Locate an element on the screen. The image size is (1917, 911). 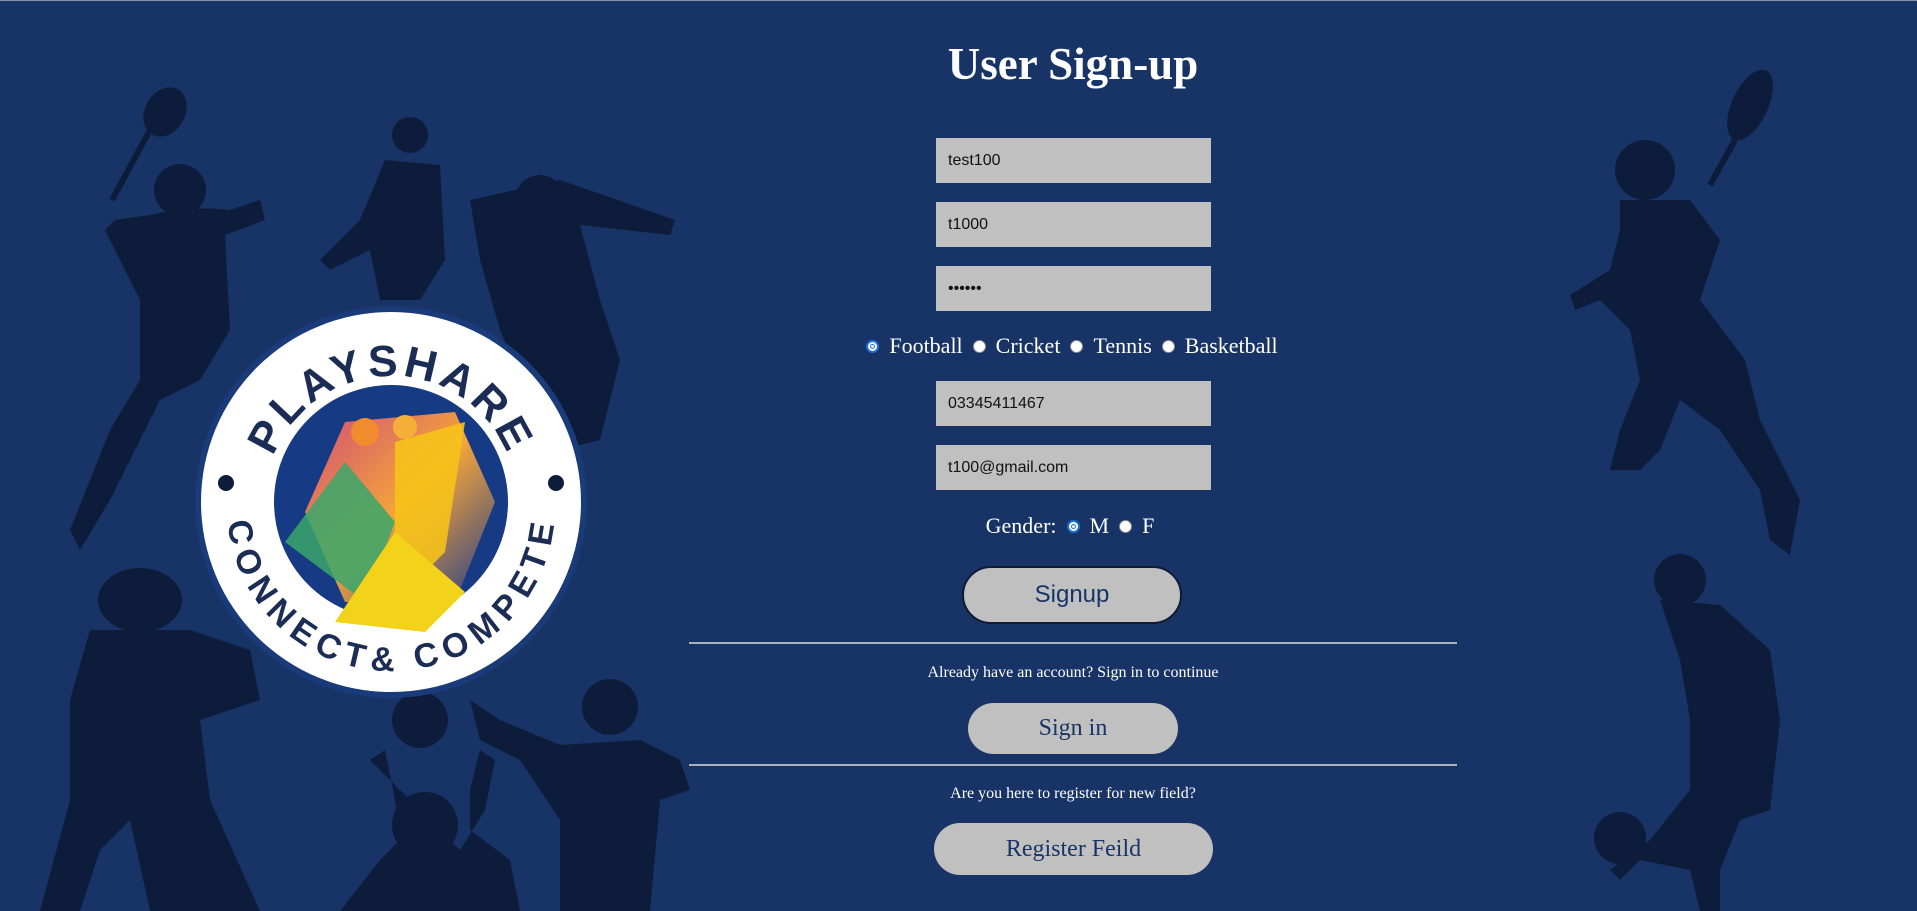
gender-label: Gender: is located at coordinates (1021, 525).